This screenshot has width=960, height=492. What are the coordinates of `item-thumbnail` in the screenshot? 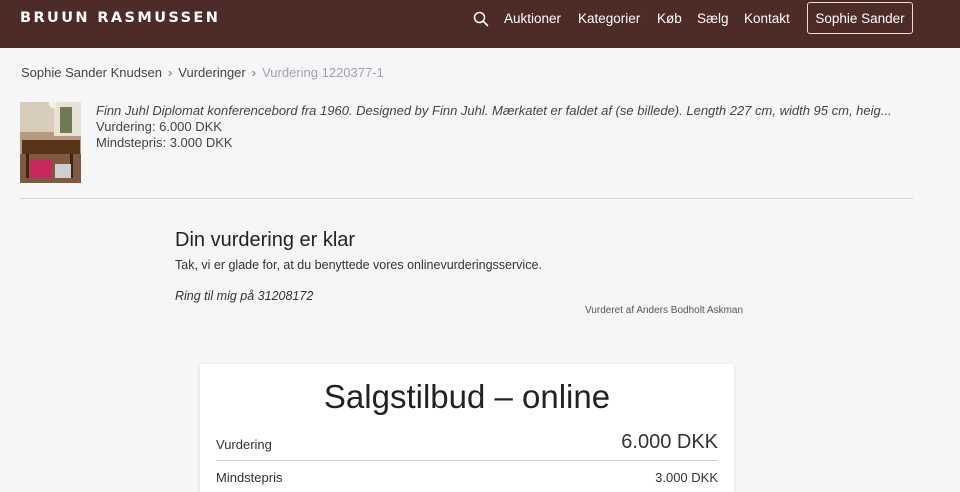 It's located at (50, 142).